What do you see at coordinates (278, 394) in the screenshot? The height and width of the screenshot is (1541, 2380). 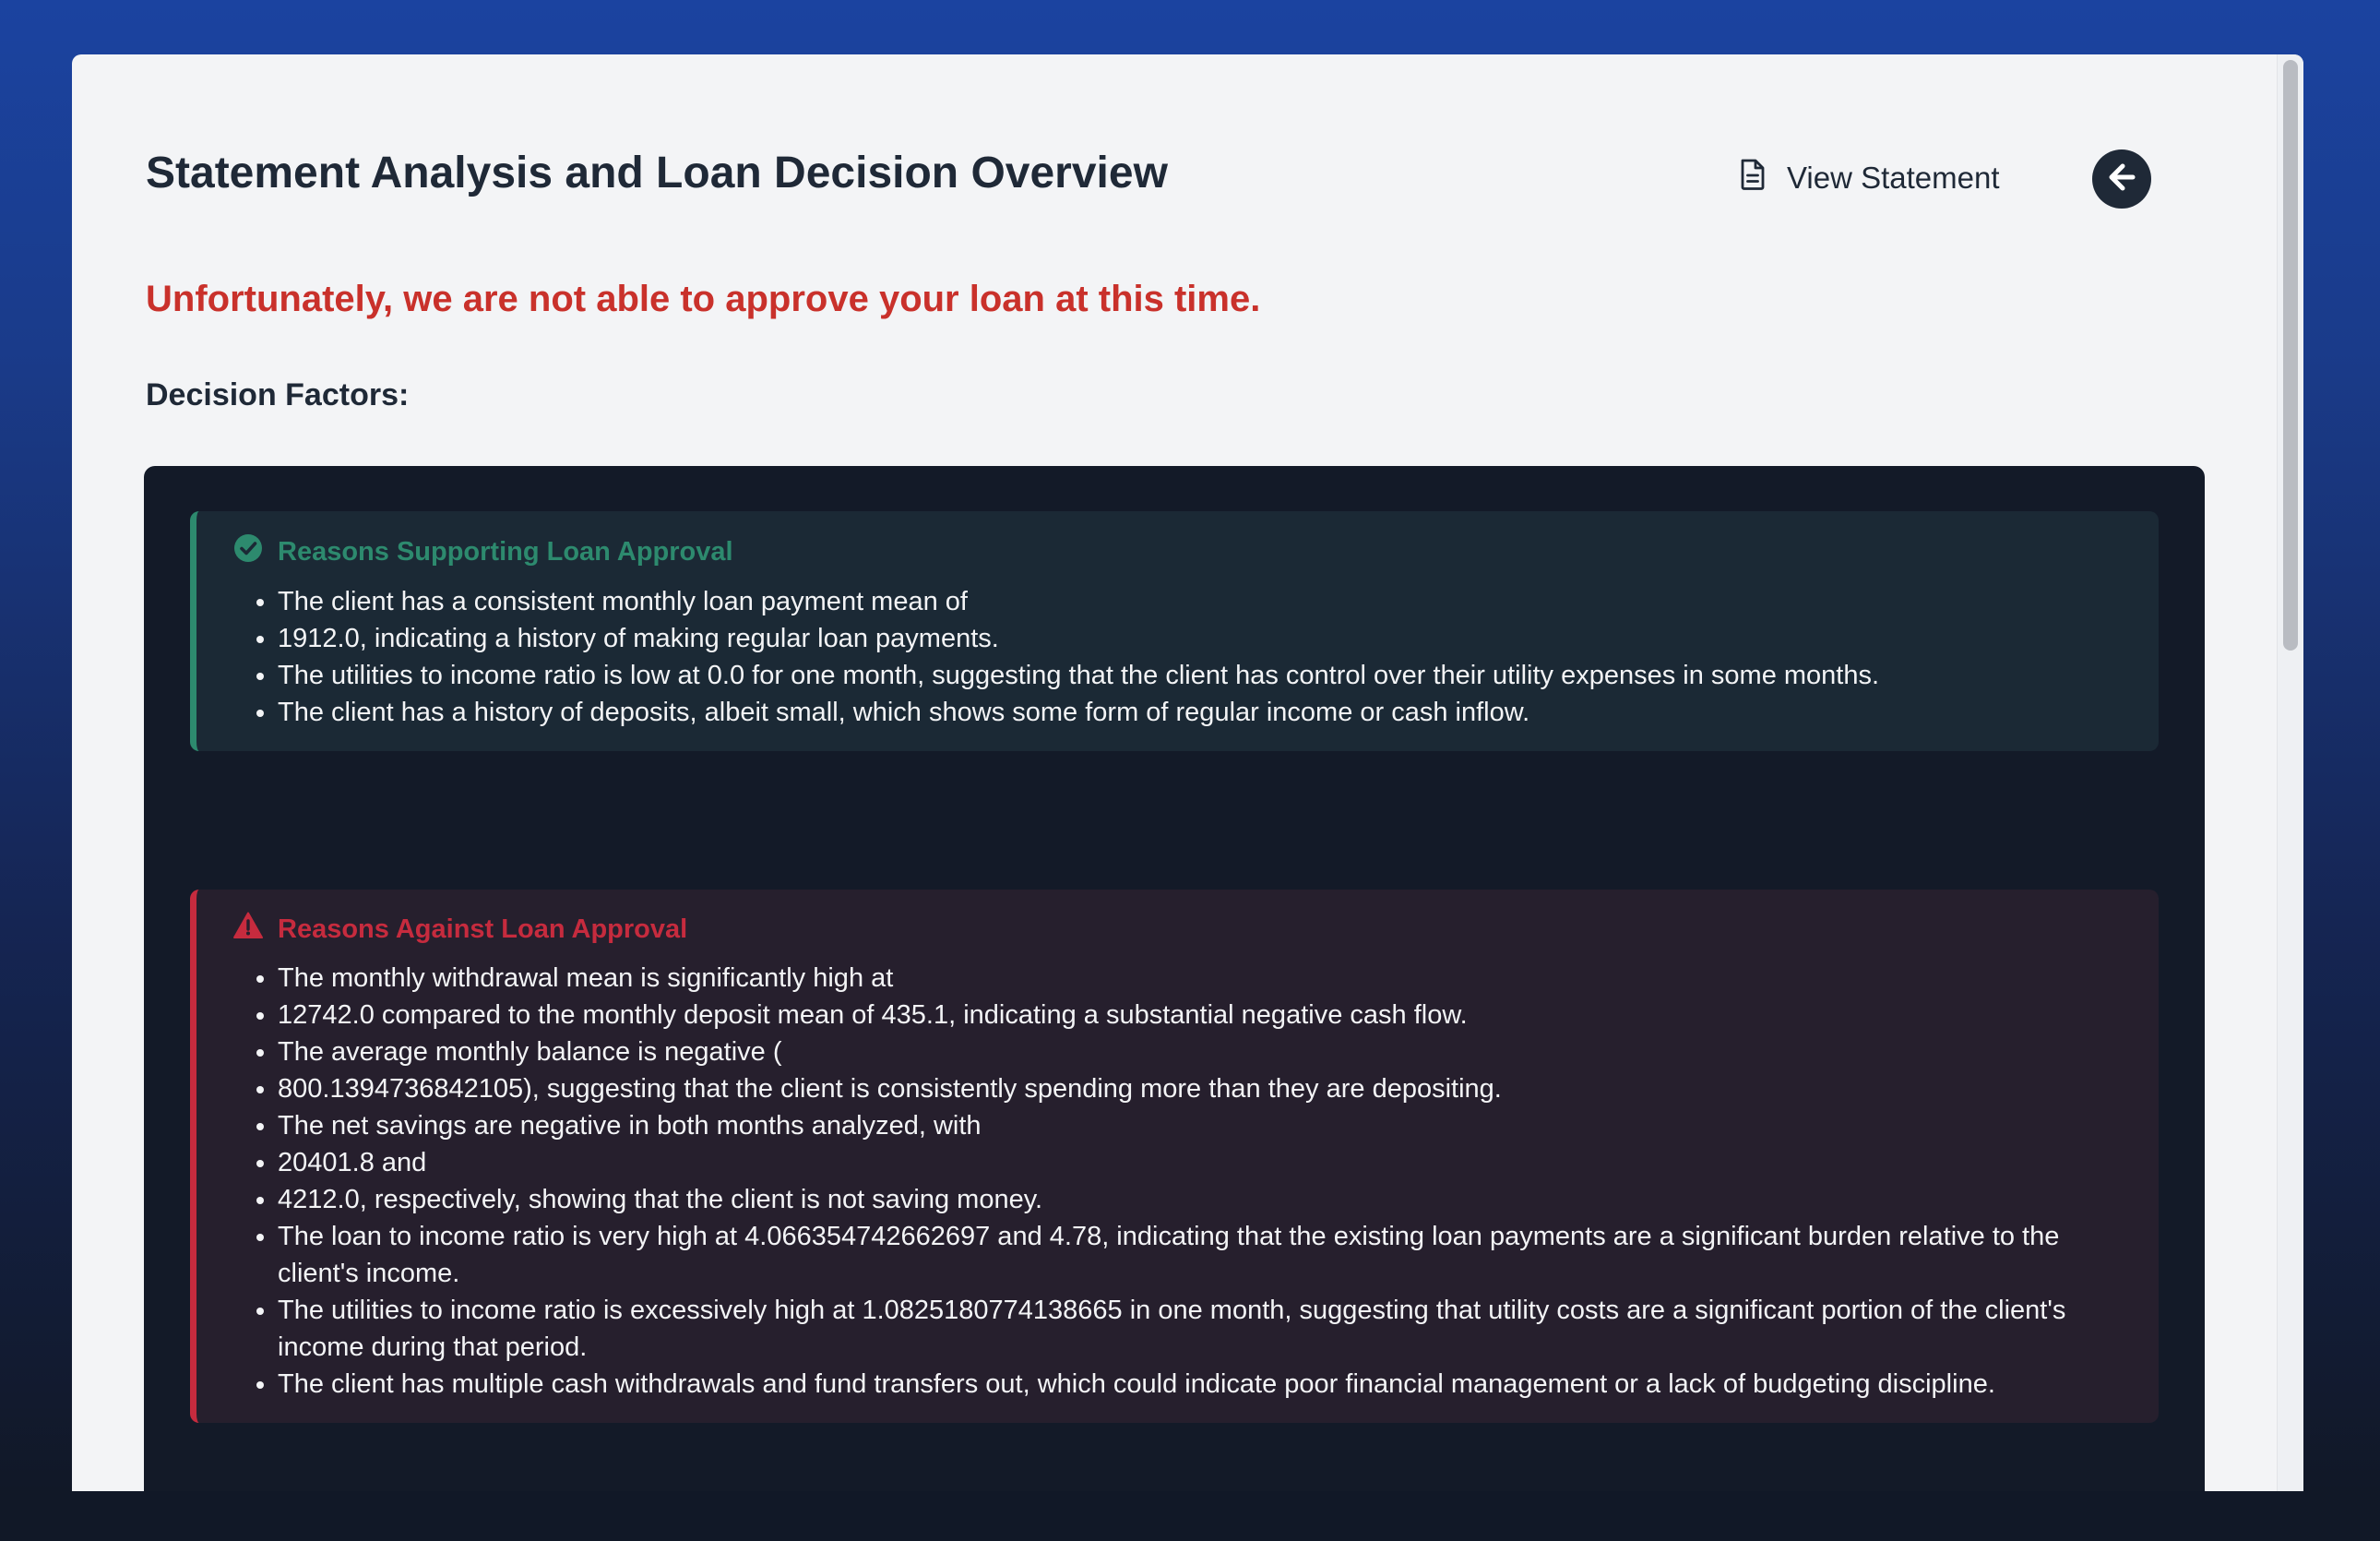 I see `decision-factors-heading: Decision Factors:` at bounding box center [278, 394].